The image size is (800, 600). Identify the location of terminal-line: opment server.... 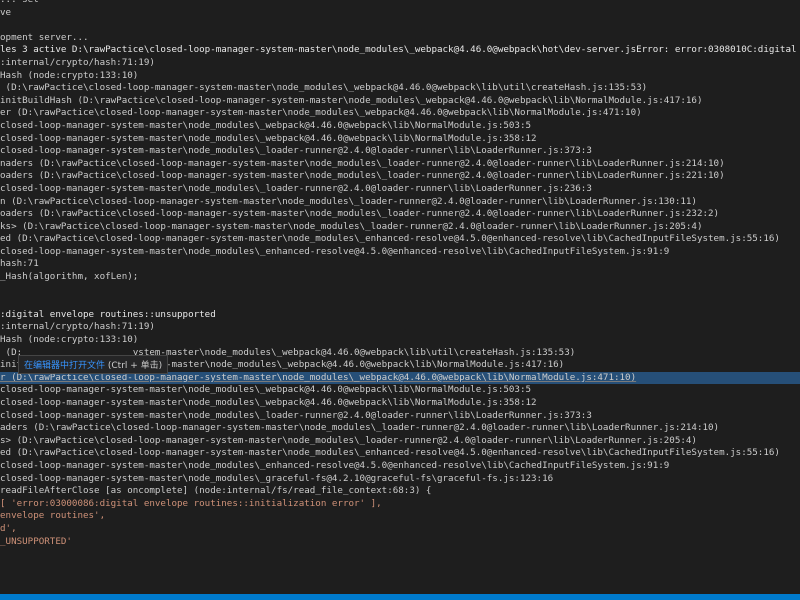
(44, 37).